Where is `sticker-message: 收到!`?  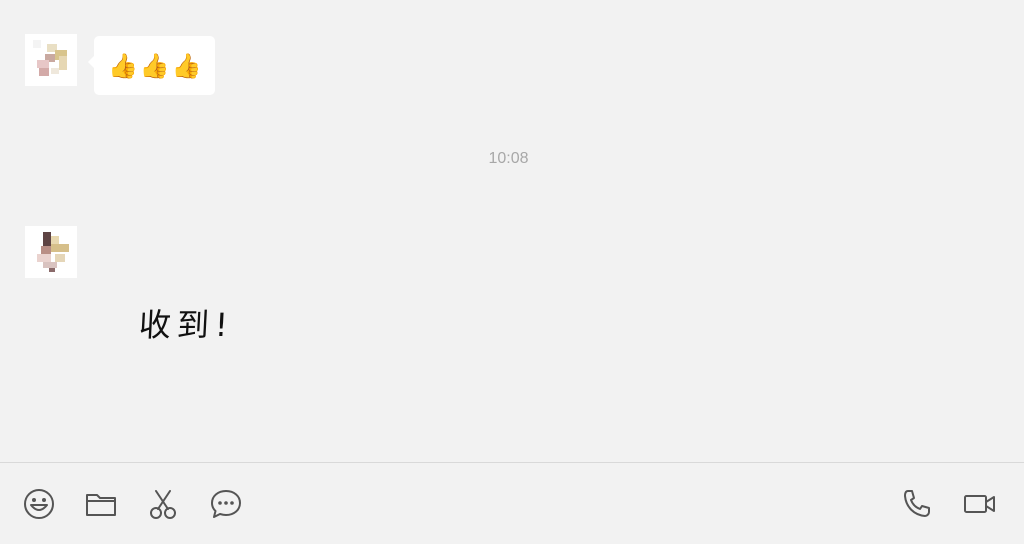 sticker-message: 收到! is located at coordinates (186, 323).